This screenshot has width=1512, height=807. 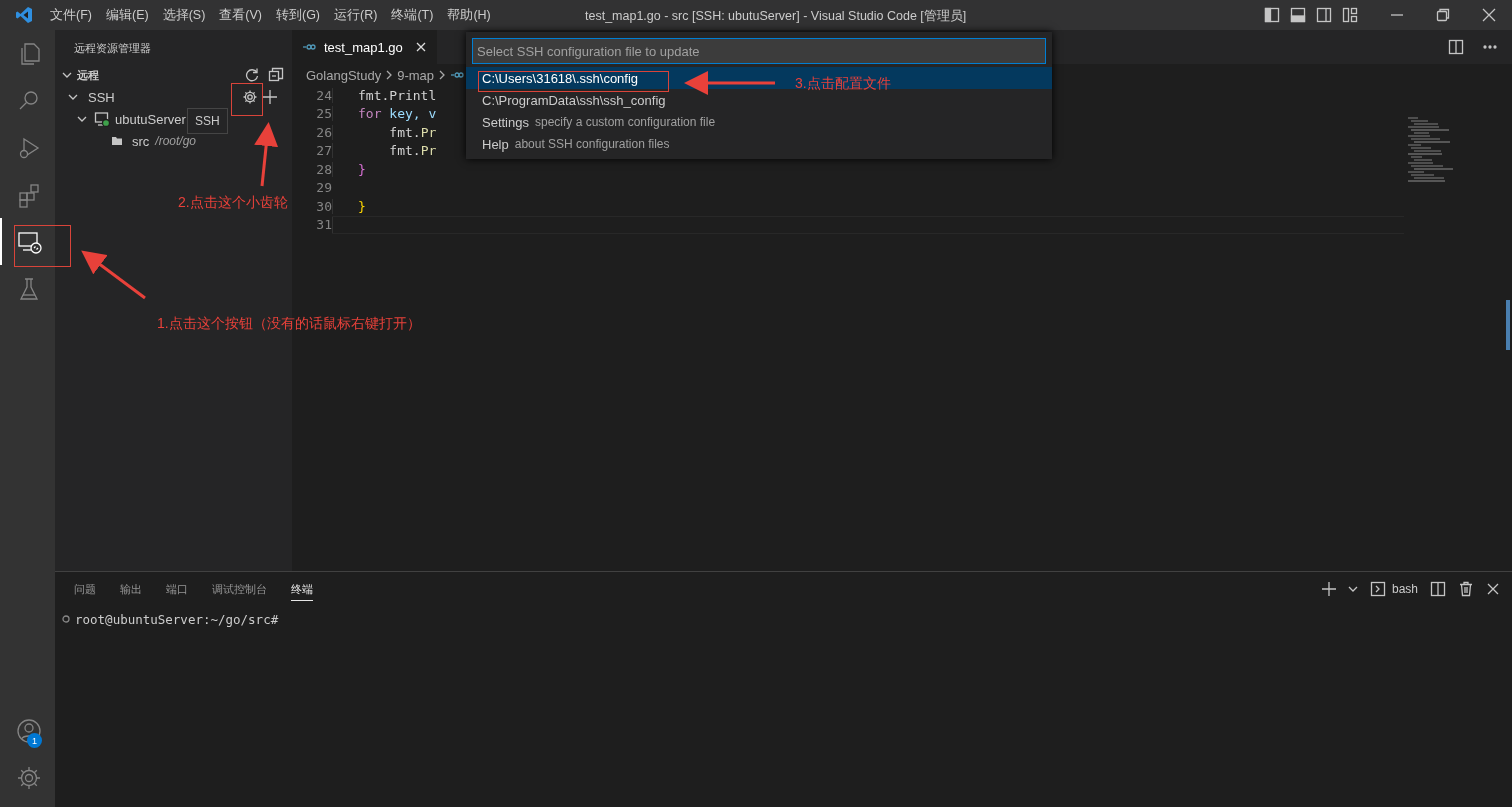 What do you see at coordinates (127, 15) in the screenshot?
I see `menu-item: 编辑(E)` at bounding box center [127, 15].